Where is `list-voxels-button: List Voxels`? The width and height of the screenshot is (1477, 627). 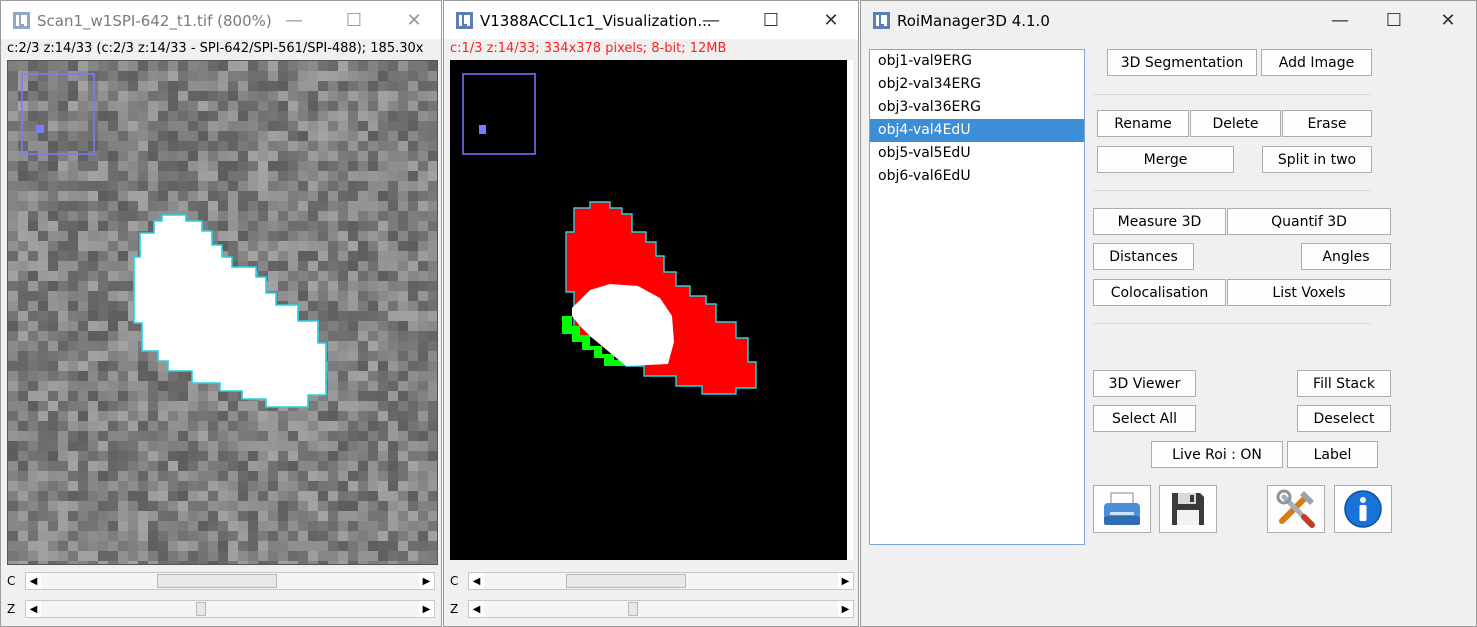 list-voxels-button: List Voxels is located at coordinates (1309, 292).